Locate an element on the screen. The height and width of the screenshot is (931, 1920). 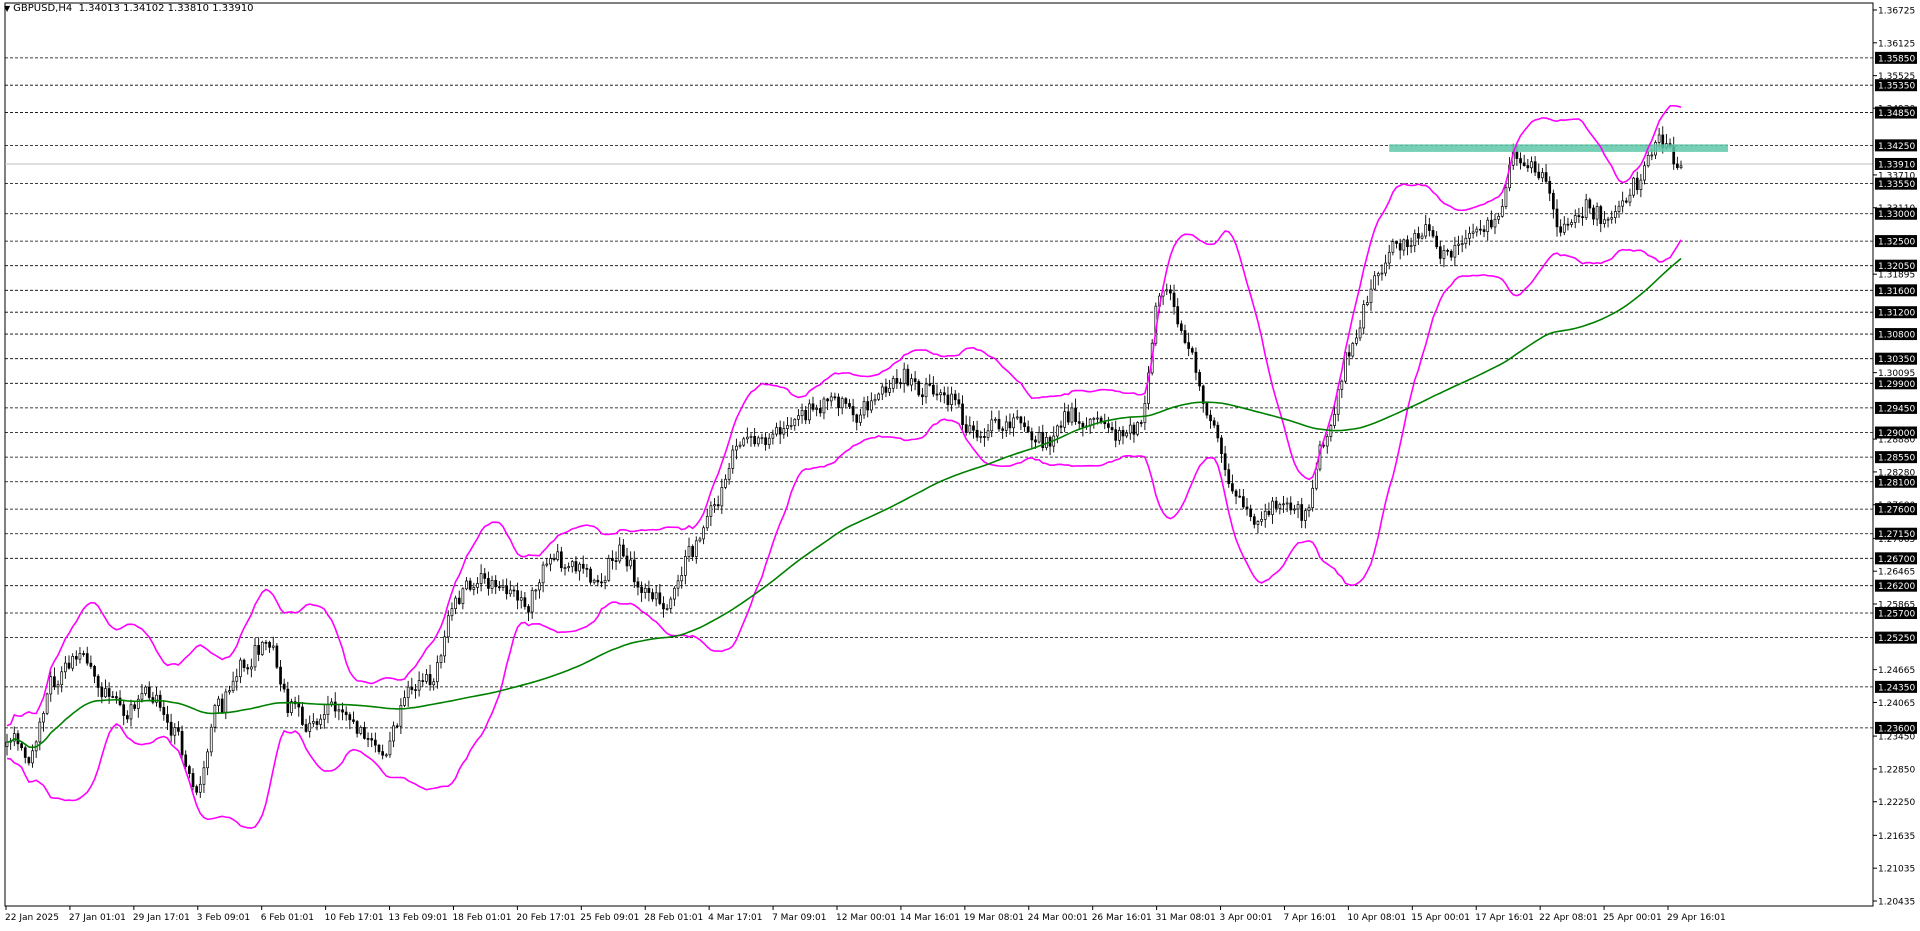
level-price-tag-text: 1.31600 is located at coordinates (1896, 292).